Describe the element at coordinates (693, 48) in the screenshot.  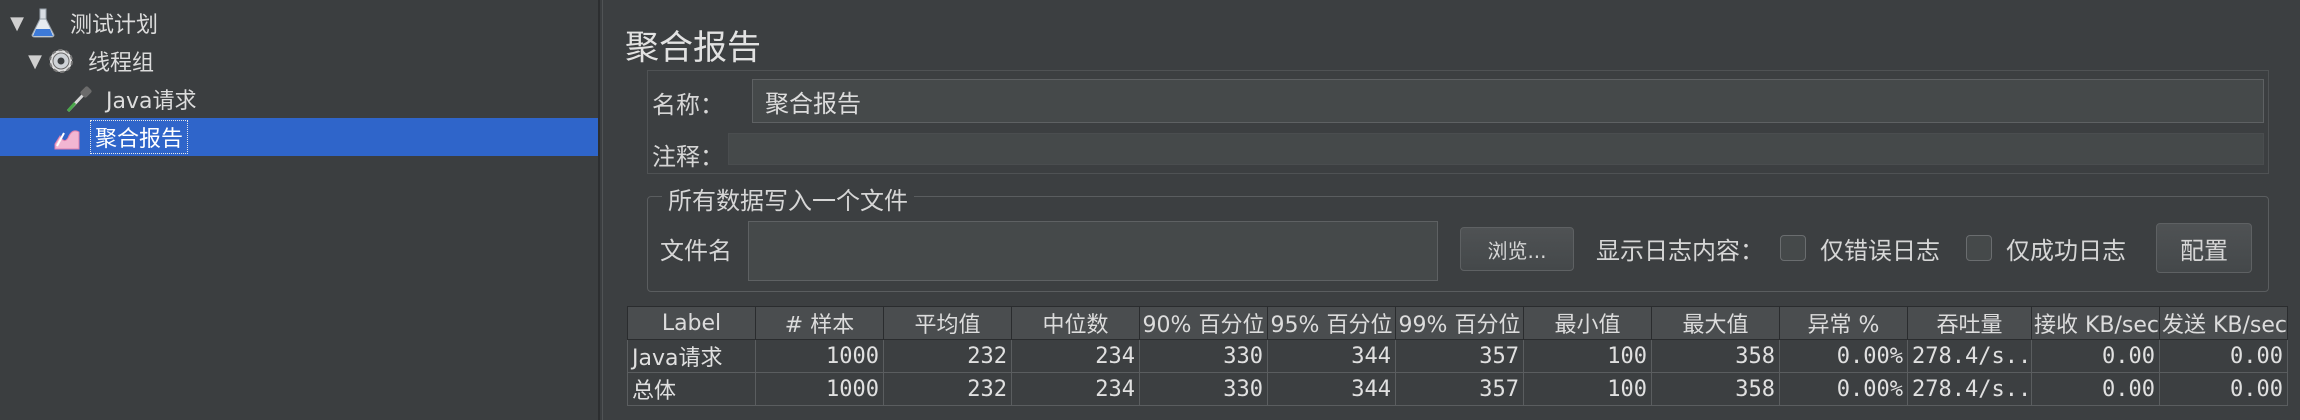
I see `page-title: 聚合报告` at that location.